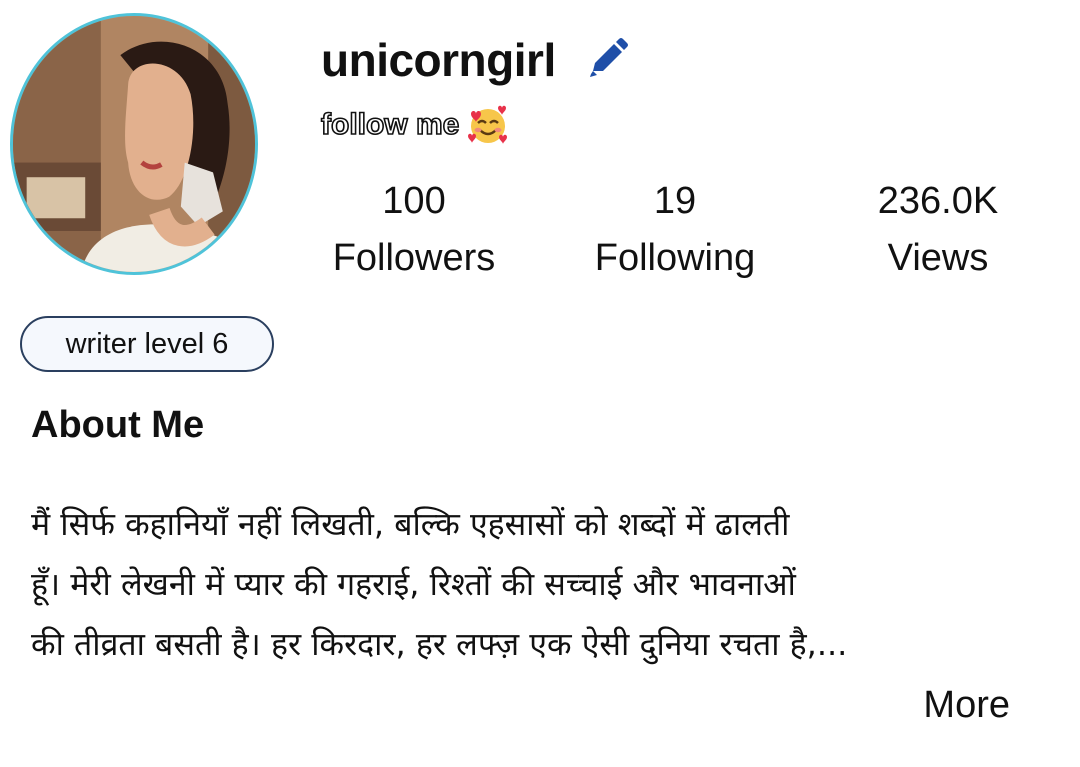 This screenshot has height=767, width=1080. I want to click on bio-row: follow me, so click(414, 125).